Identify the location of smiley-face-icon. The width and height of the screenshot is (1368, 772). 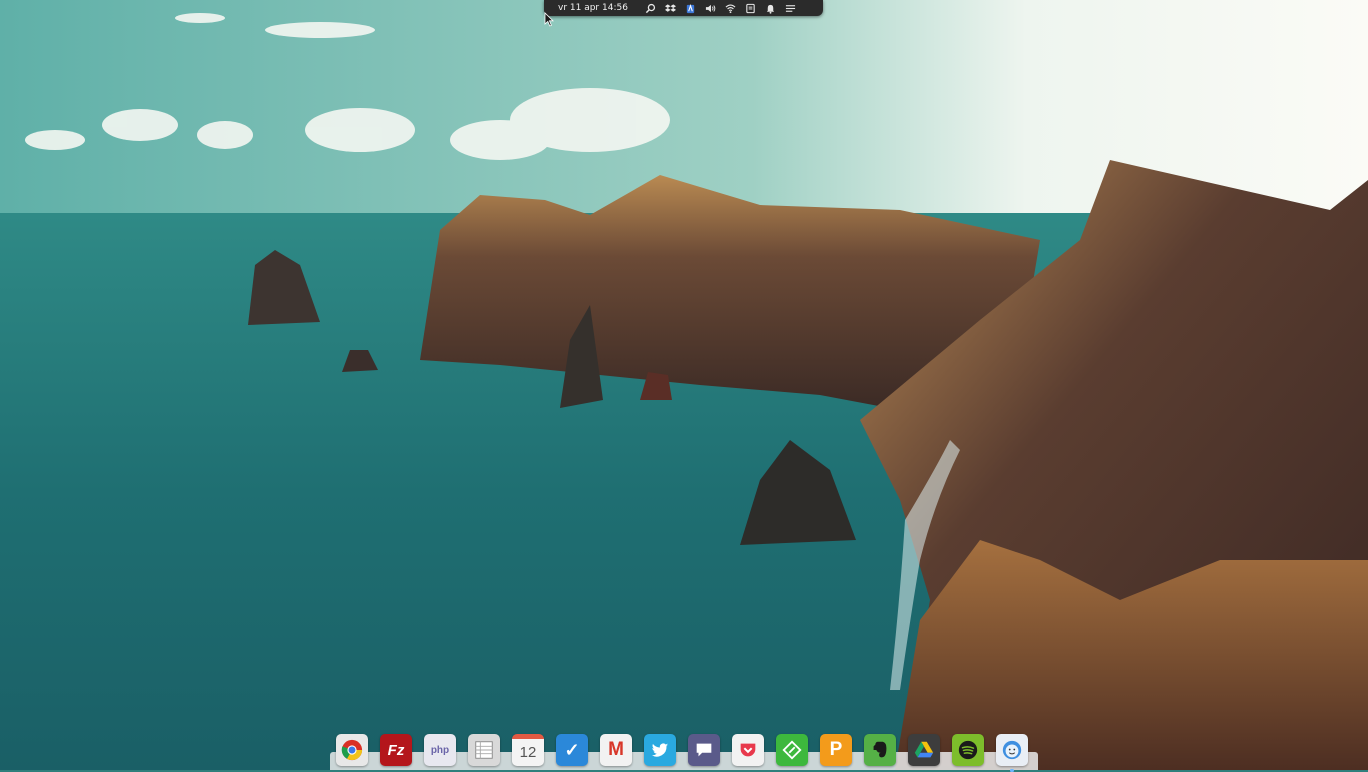
(1012, 753).